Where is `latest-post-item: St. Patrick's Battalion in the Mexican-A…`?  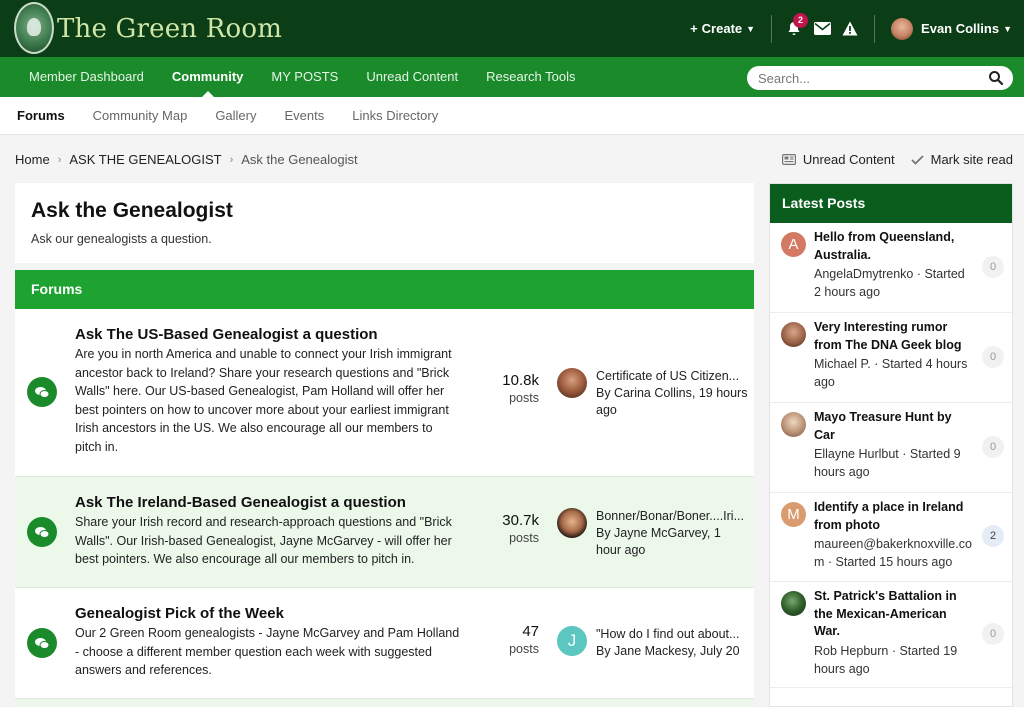 latest-post-item: St. Patrick's Battalion in the Mexican-A… is located at coordinates (891, 635).